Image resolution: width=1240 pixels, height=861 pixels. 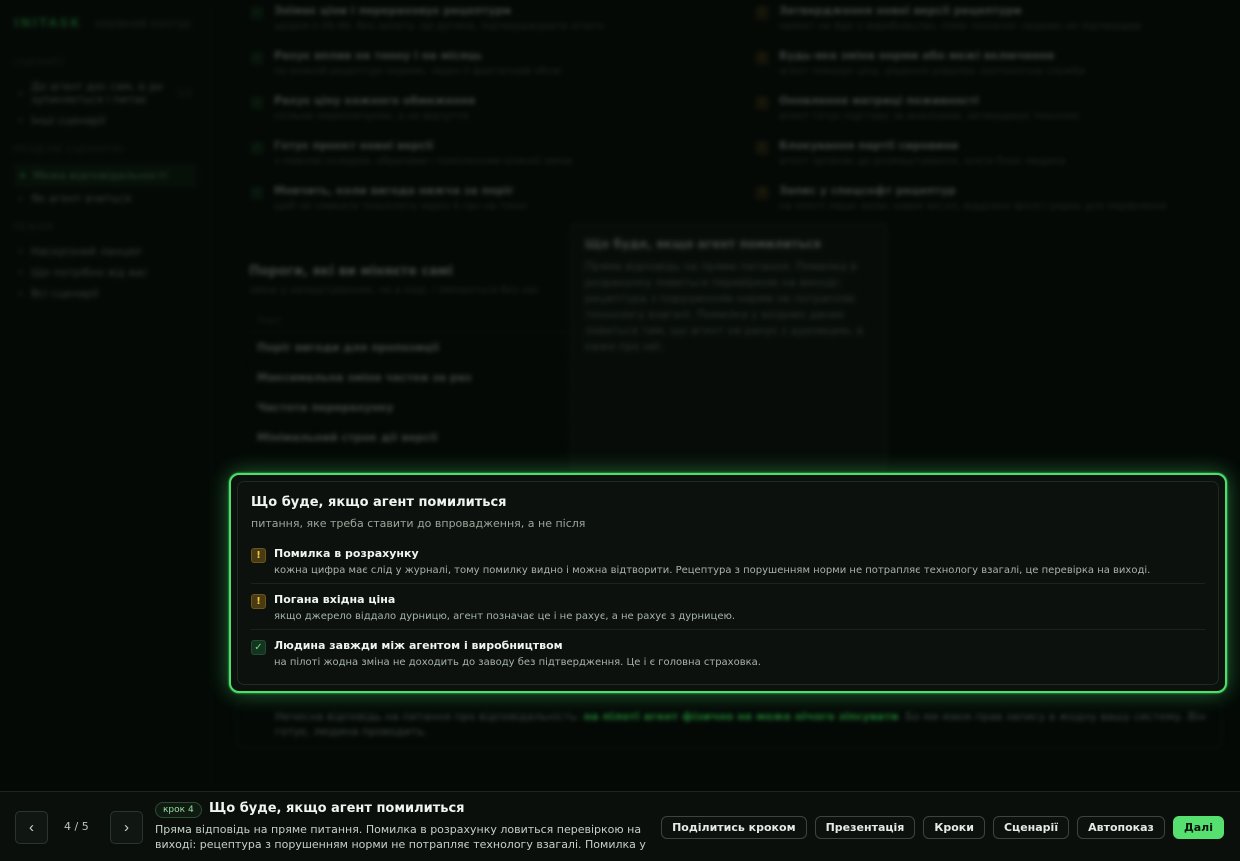 What do you see at coordinates (1031, 827) in the screenshot?
I see `scenarios-button: Сценарії` at bounding box center [1031, 827].